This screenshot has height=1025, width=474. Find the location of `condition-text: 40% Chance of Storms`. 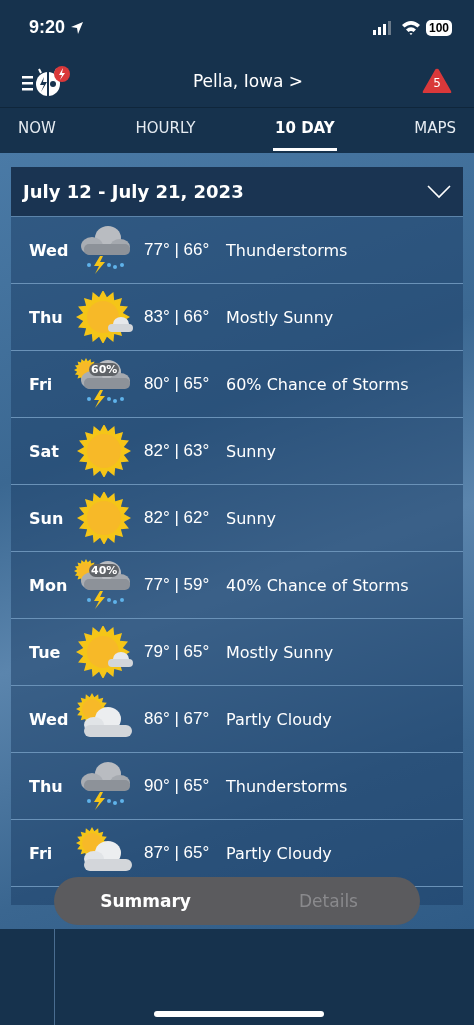

condition-text: 40% Chance of Storms is located at coordinates (317, 585).